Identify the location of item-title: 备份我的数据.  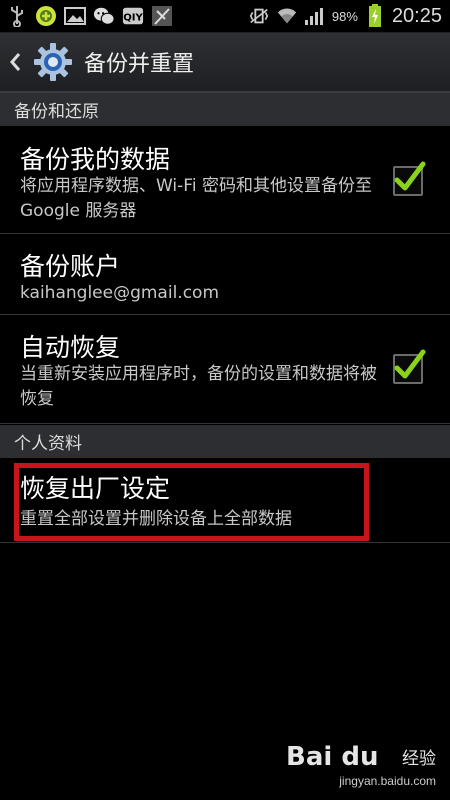
(95, 159).